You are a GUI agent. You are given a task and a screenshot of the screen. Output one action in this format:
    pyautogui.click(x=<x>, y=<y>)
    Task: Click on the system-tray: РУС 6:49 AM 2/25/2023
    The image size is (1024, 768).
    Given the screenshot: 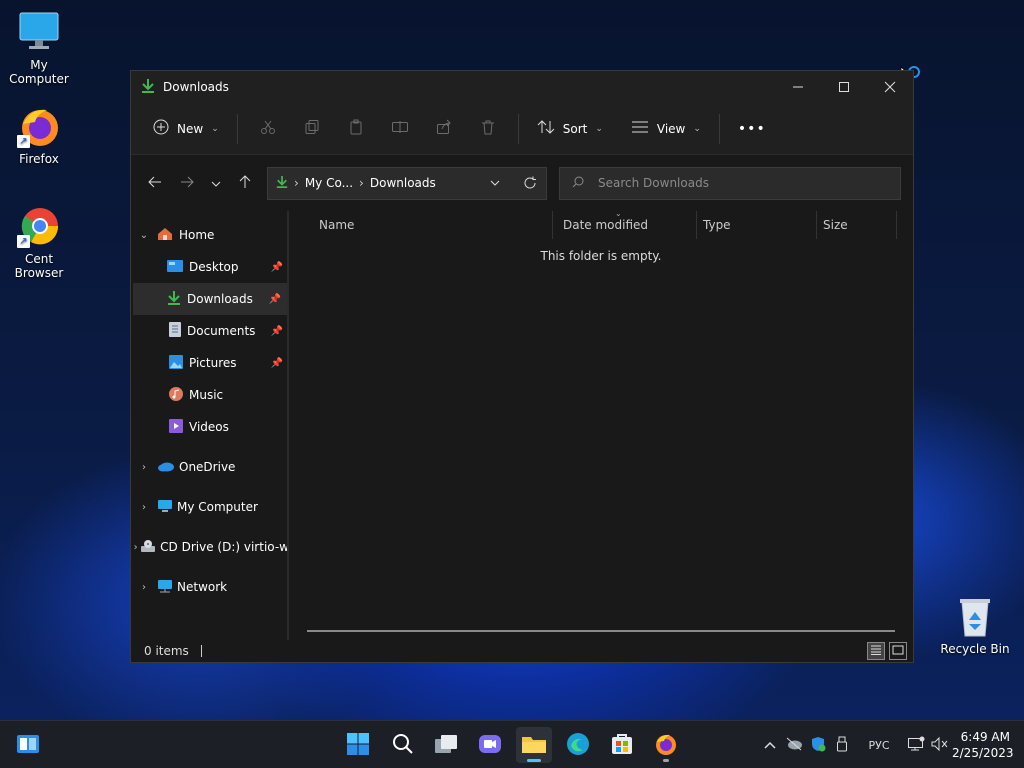 What is the action you would take?
    pyautogui.click(x=891, y=744)
    